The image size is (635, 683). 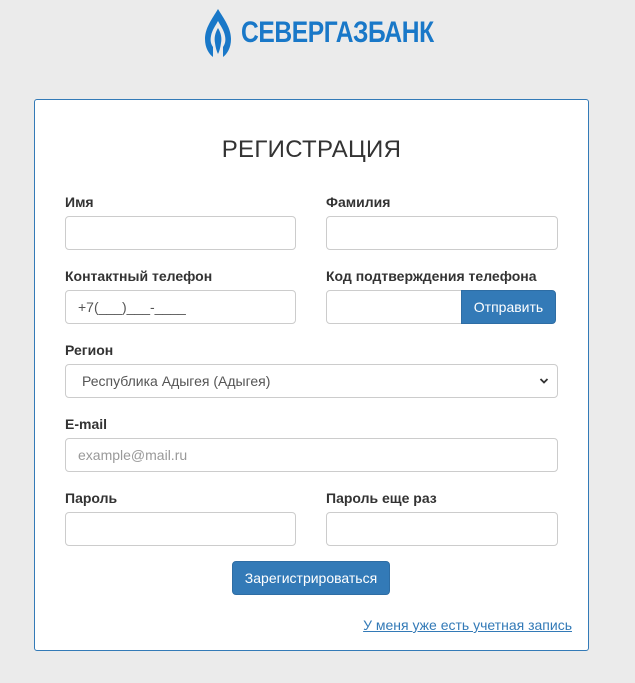 What do you see at coordinates (381, 498) in the screenshot?
I see `password-repeat-label: Пароль еще раз` at bounding box center [381, 498].